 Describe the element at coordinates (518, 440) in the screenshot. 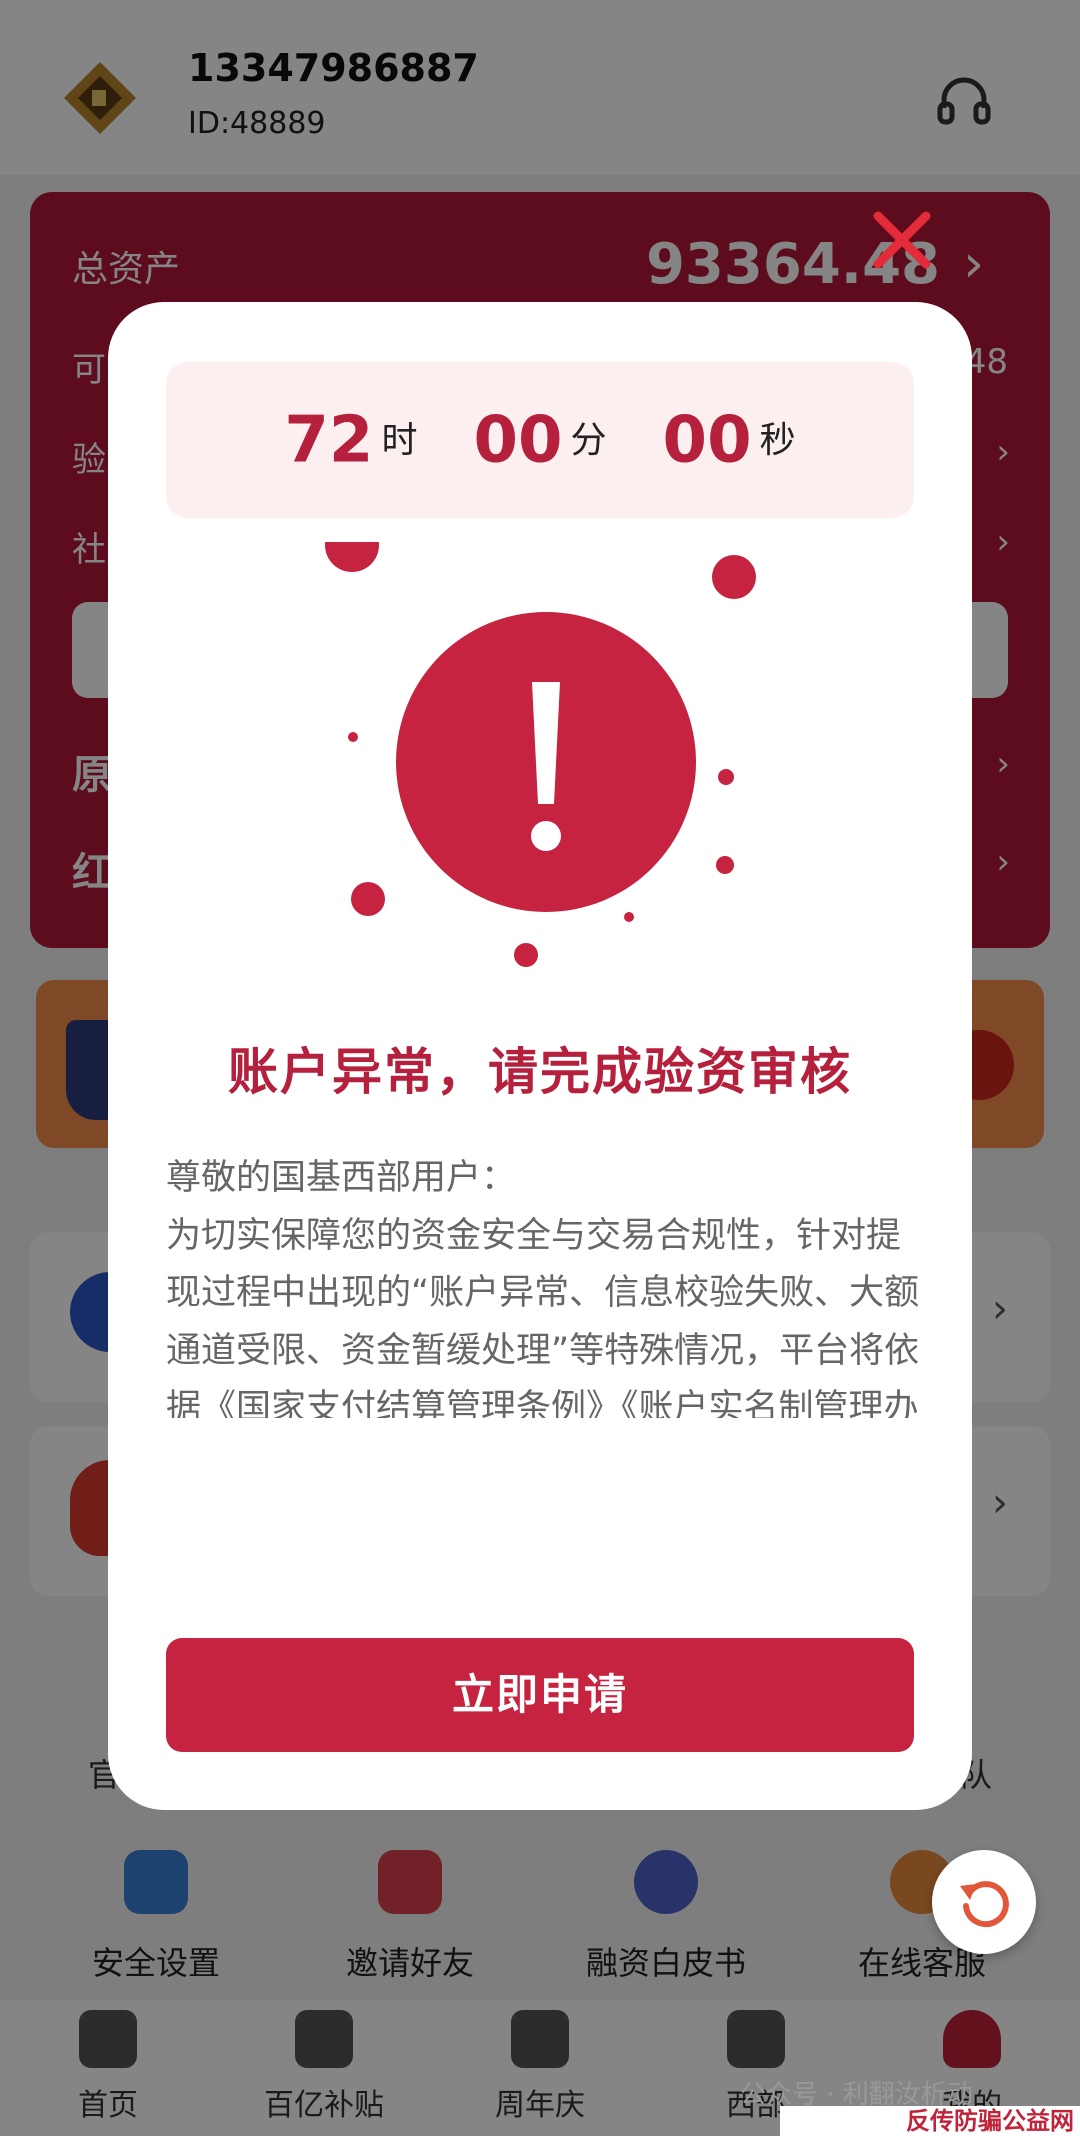

I see `countdown-minutes: 00` at that location.